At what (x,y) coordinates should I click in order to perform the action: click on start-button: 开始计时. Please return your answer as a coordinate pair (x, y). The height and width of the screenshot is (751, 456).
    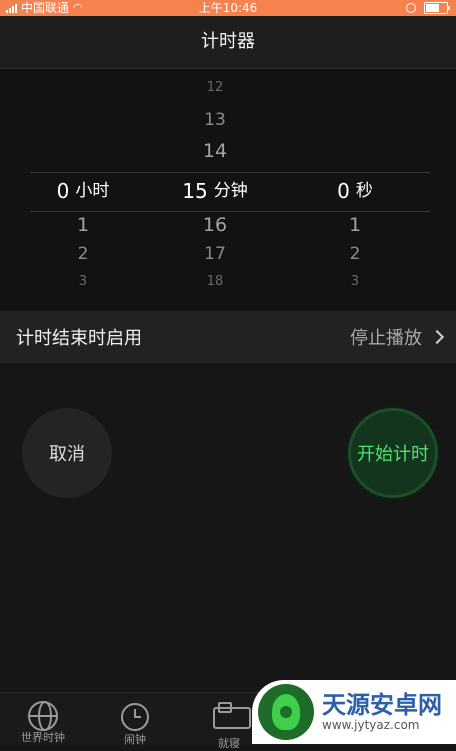
    Looking at the image, I should click on (393, 453).